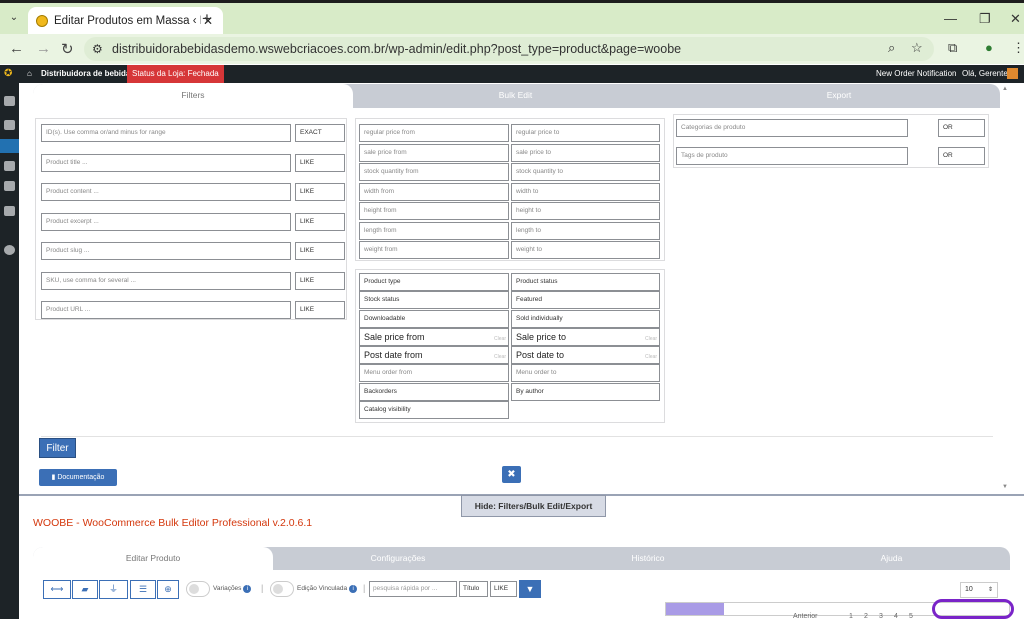  What do you see at coordinates (585, 392) in the screenshot?
I see `author-select: By author` at bounding box center [585, 392].